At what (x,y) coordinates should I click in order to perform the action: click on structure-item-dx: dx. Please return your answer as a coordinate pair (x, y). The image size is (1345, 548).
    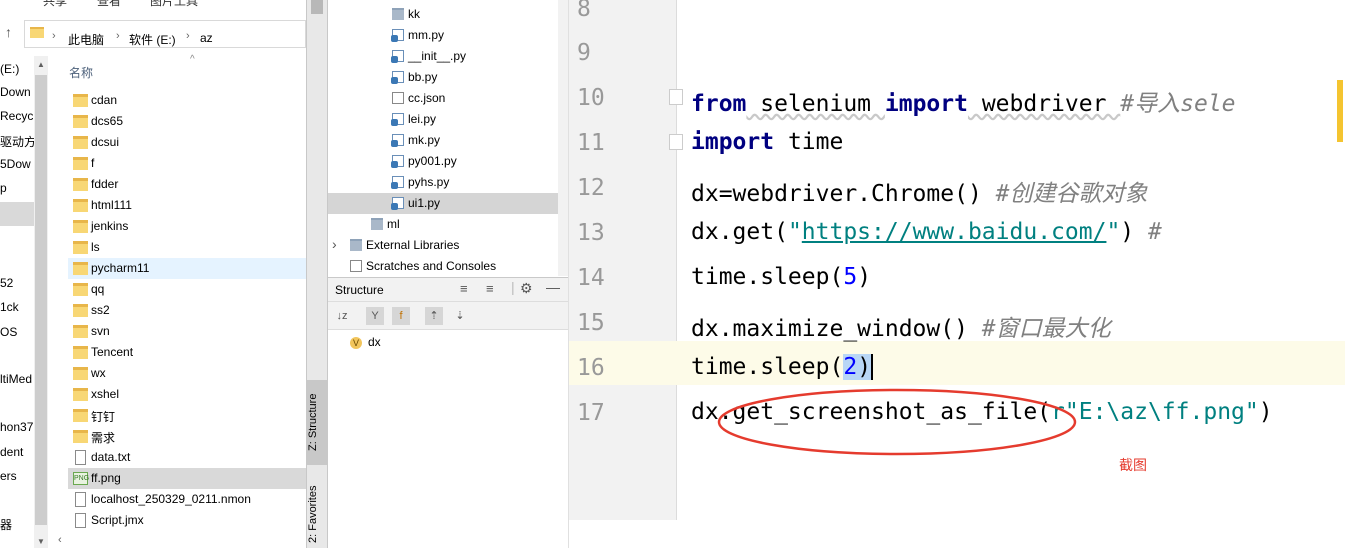
    Looking at the image, I should click on (374, 342).